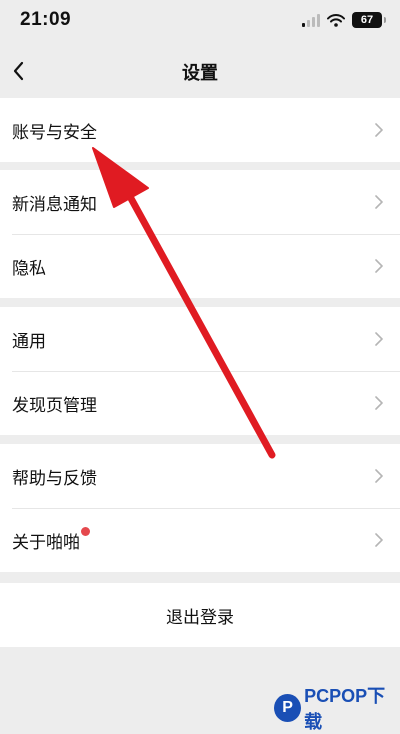 This screenshot has height=734, width=400. I want to click on page-title: 设置, so click(200, 73).